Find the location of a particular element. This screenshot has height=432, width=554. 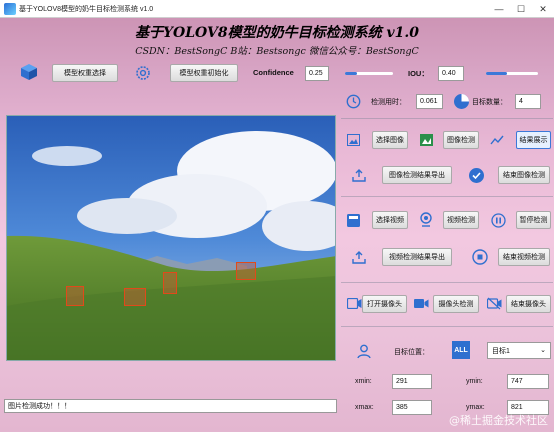

ymin-label: ymin: is located at coordinates (474, 381).